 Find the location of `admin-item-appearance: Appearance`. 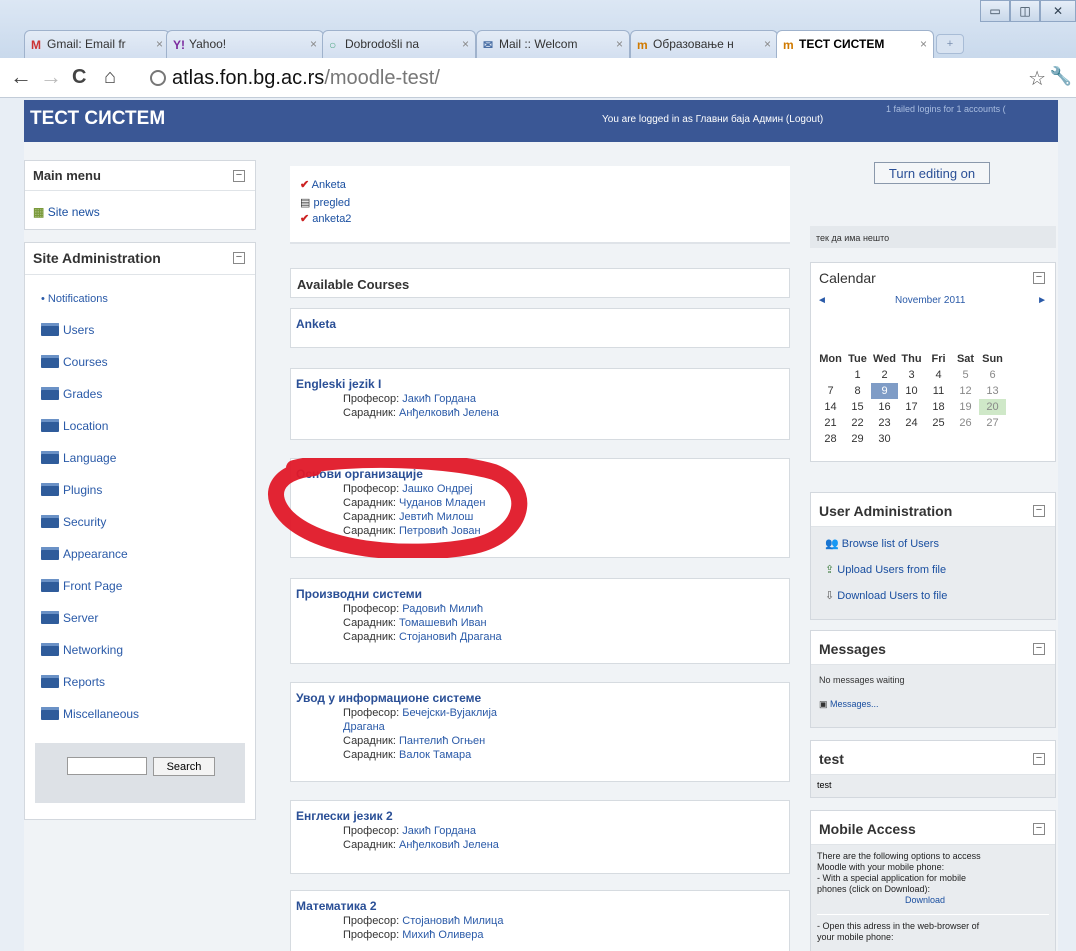

admin-item-appearance: Appearance is located at coordinates (84, 554).